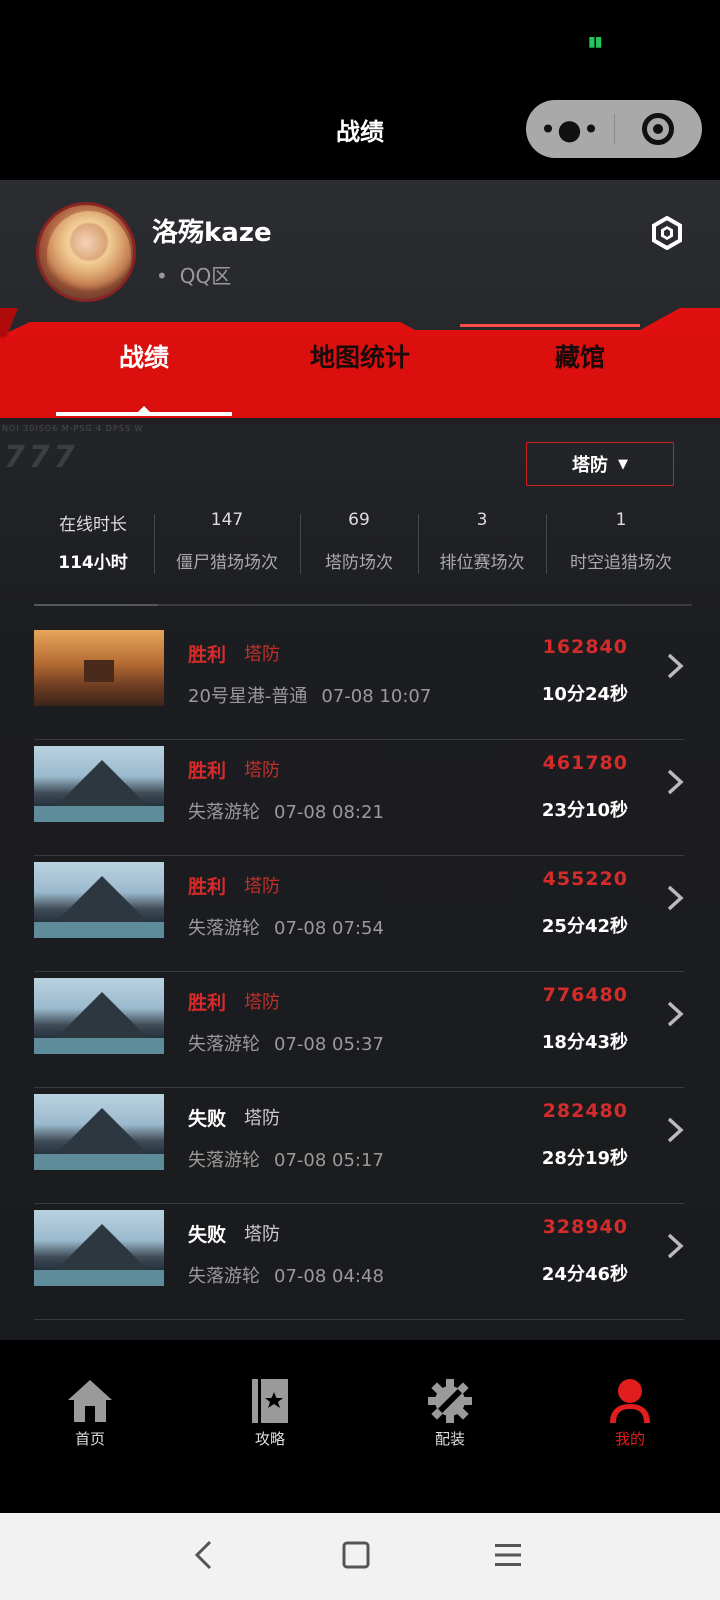 This screenshot has height=1600, width=720. Describe the element at coordinates (585, 763) in the screenshot. I see `match-score: 461780` at that location.